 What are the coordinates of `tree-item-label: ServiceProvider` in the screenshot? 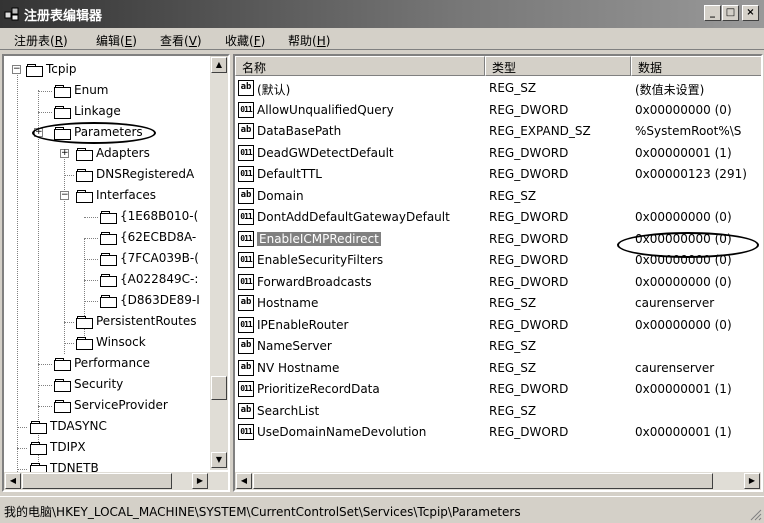 It's located at (121, 405).